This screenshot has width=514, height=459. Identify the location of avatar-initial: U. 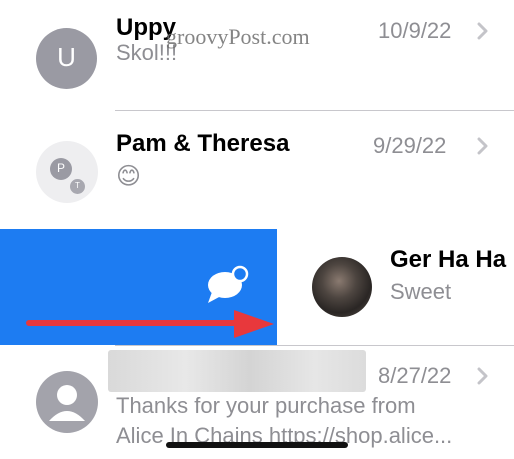
(66, 57).